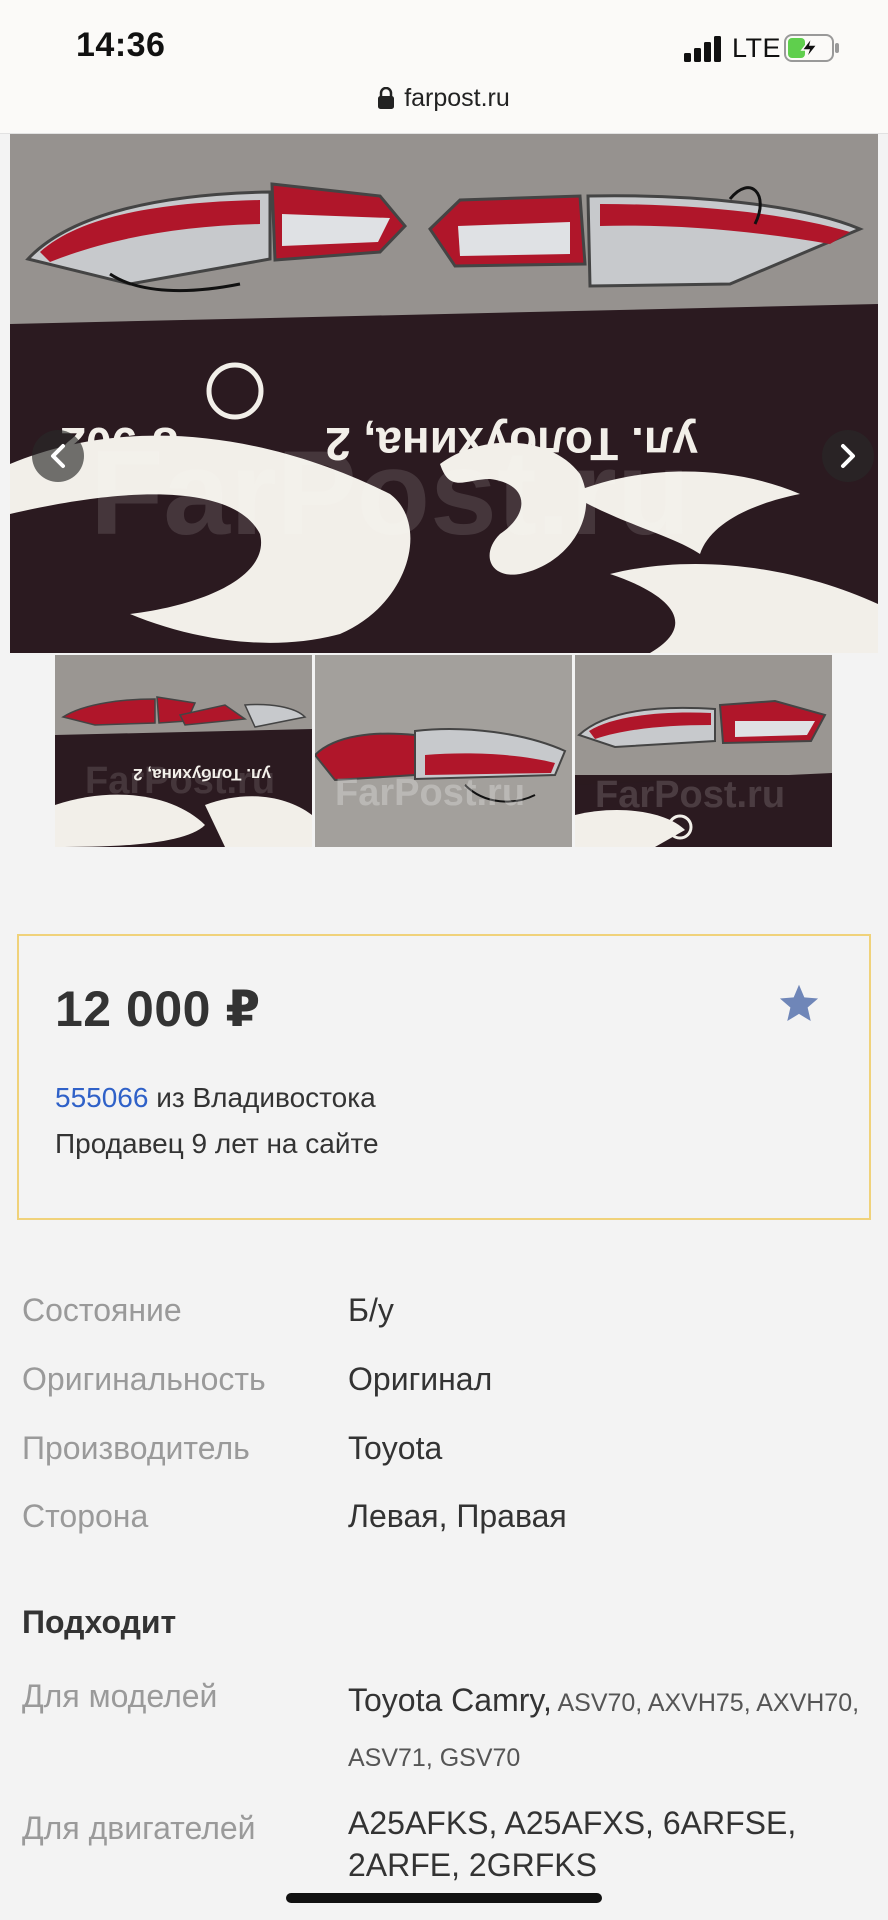 This screenshot has height=1920, width=888. I want to click on svg-text: 8-902, so click(608, 828).